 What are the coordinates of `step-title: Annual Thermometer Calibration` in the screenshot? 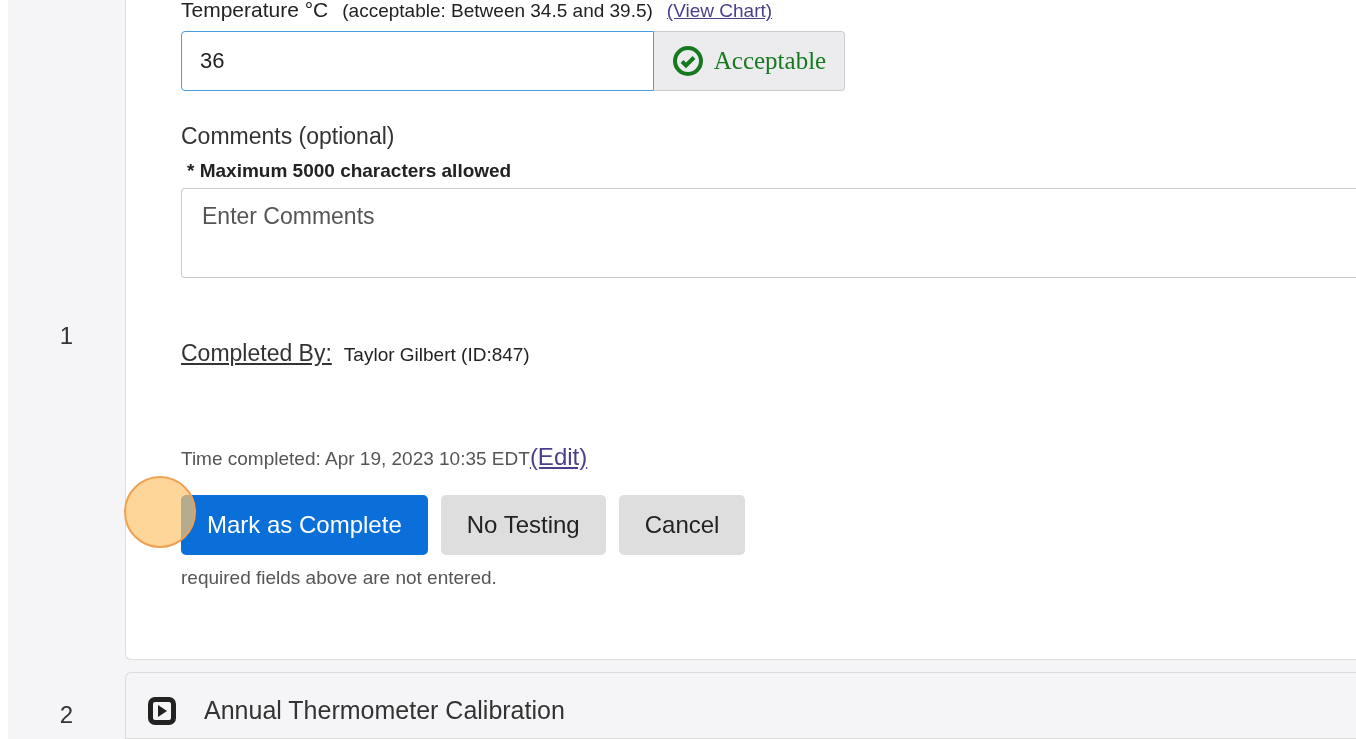 It's located at (384, 710).